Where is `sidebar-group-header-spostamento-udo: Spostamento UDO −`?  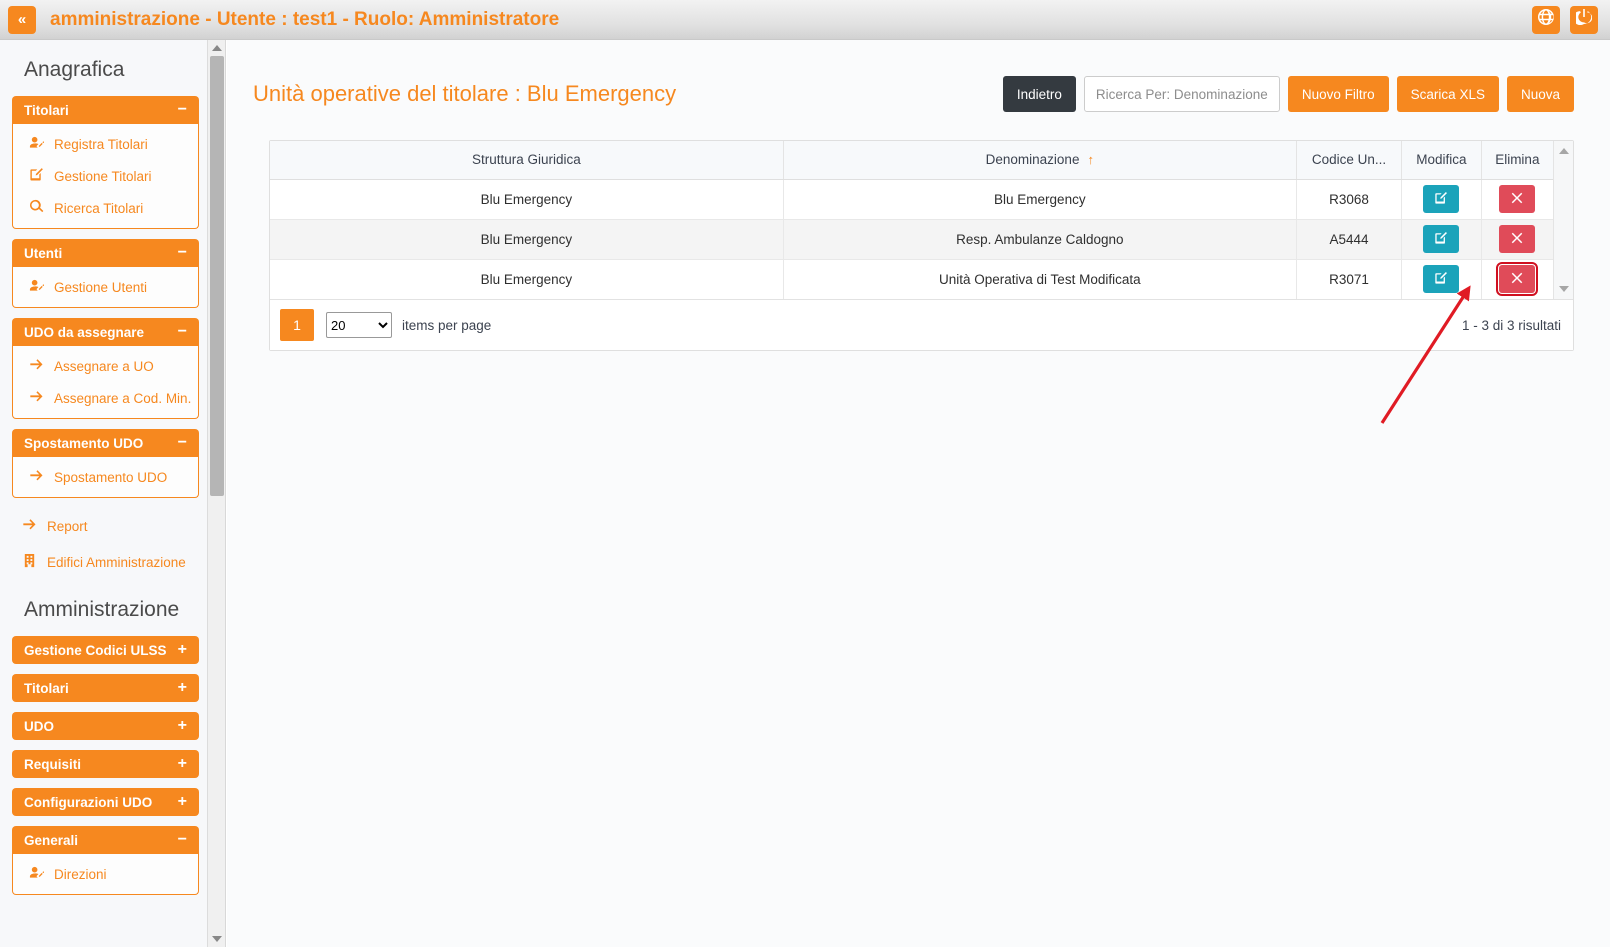 sidebar-group-header-spostamento-udo: Spostamento UDO − is located at coordinates (105, 443).